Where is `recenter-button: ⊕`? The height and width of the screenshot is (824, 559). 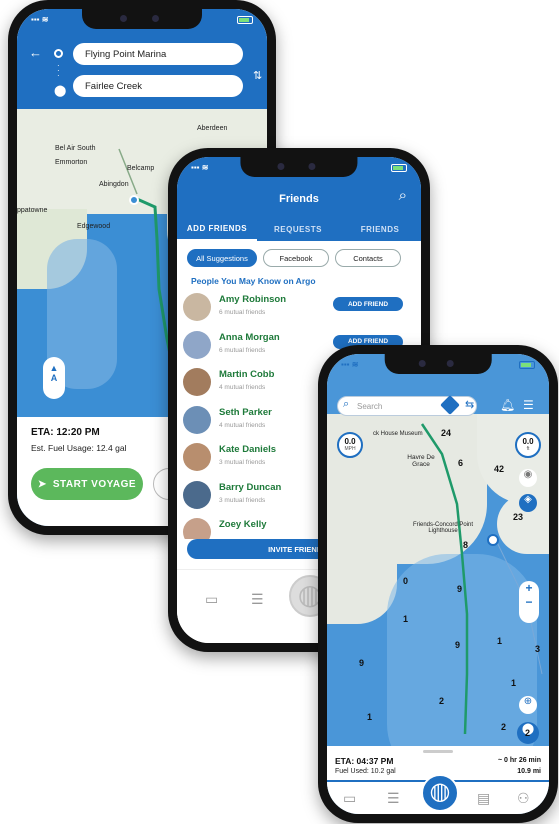 recenter-button: ⊕ is located at coordinates (528, 705).